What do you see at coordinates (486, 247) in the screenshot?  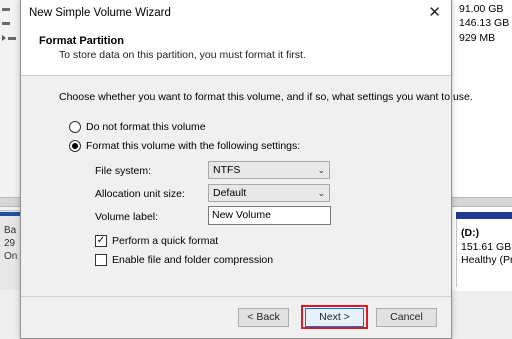 I see `partition-size: 151.61 GB N` at bounding box center [486, 247].